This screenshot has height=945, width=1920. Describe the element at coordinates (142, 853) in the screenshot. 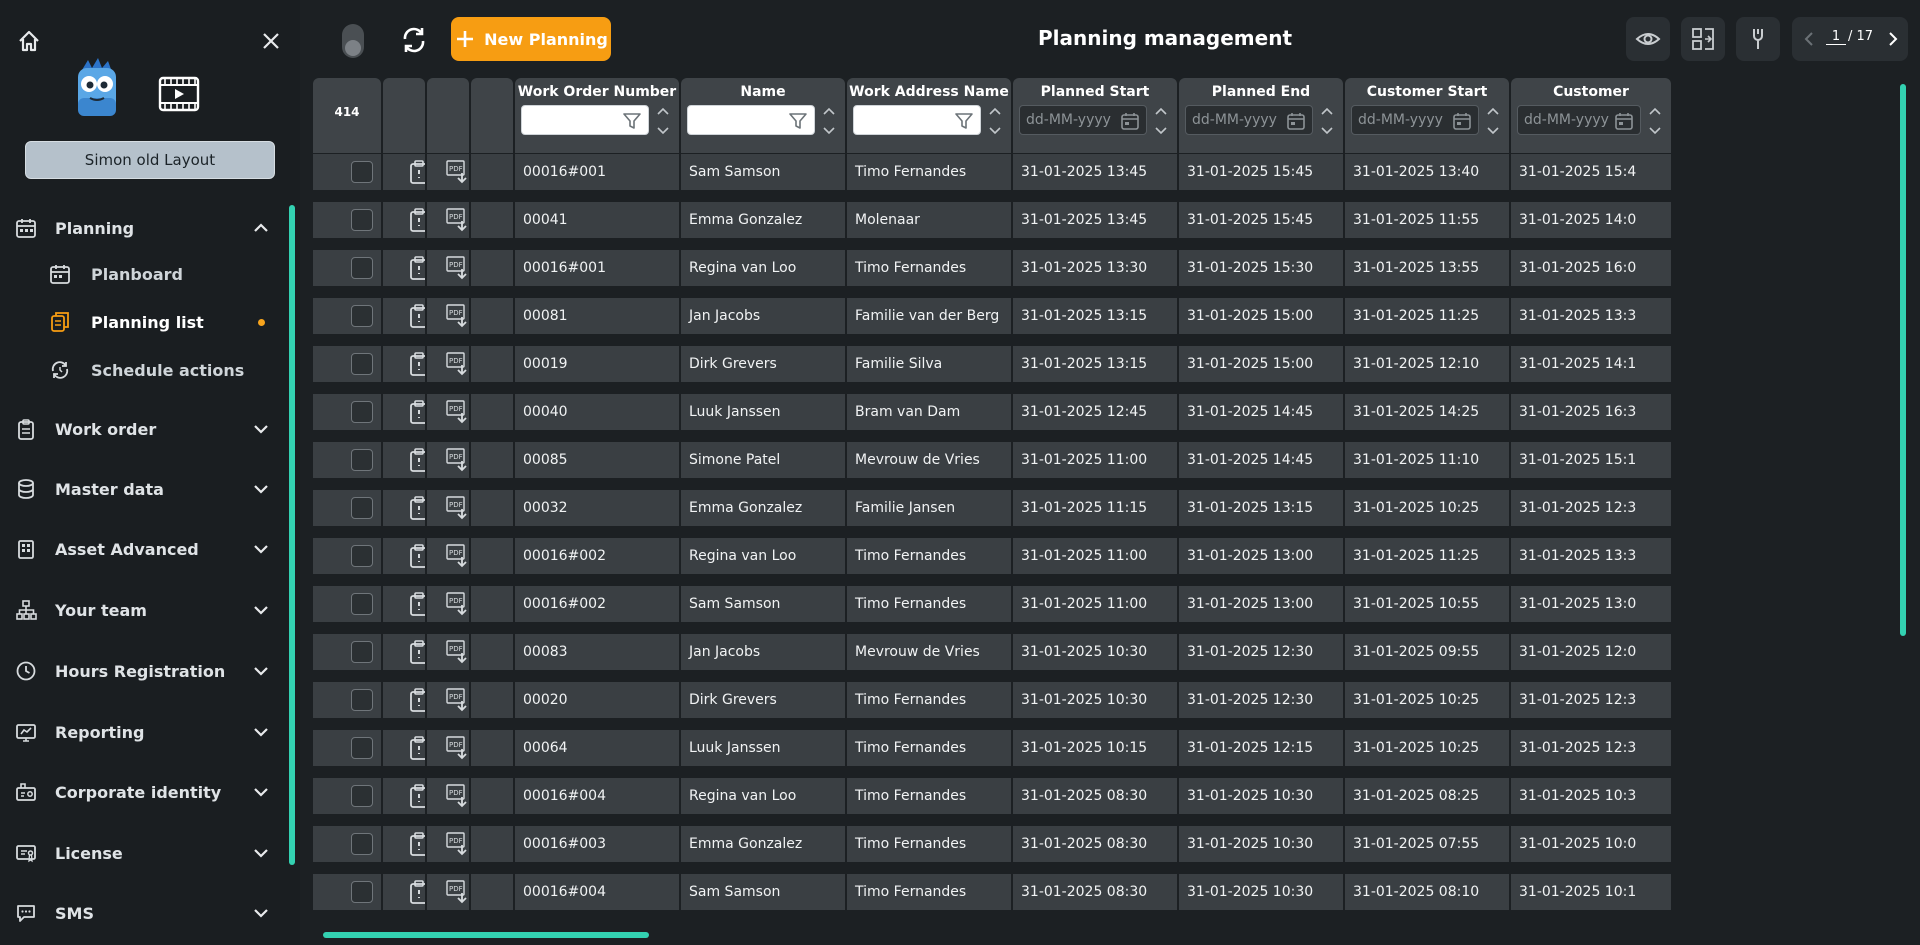

I see `sidebar-item-license: License` at that location.